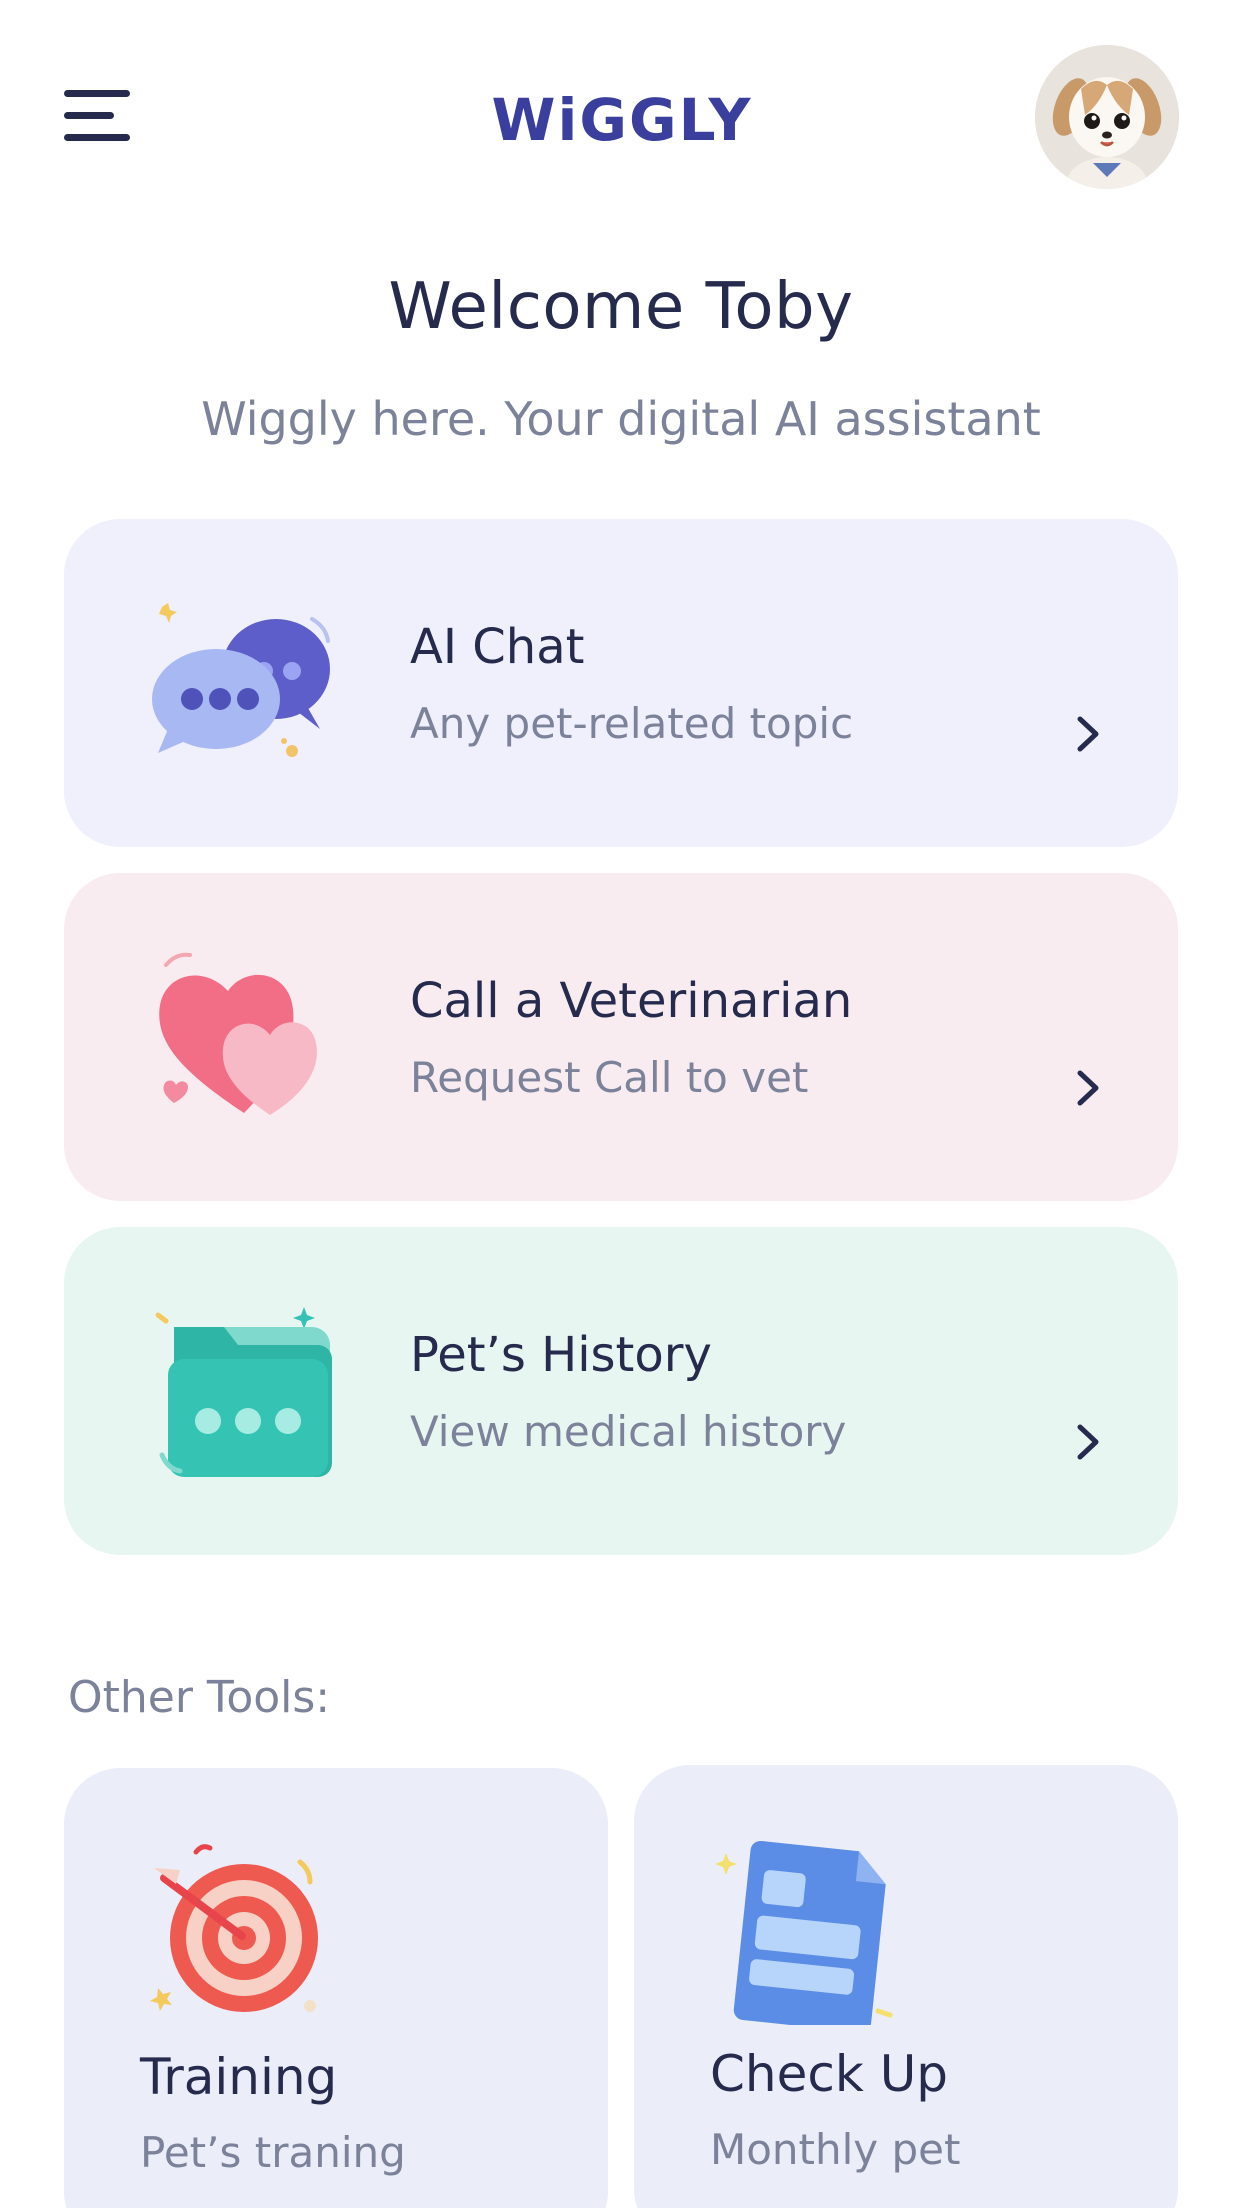  What do you see at coordinates (238, 1033) in the screenshot?
I see `hearts-icon` at bounding box center [238, 1033].